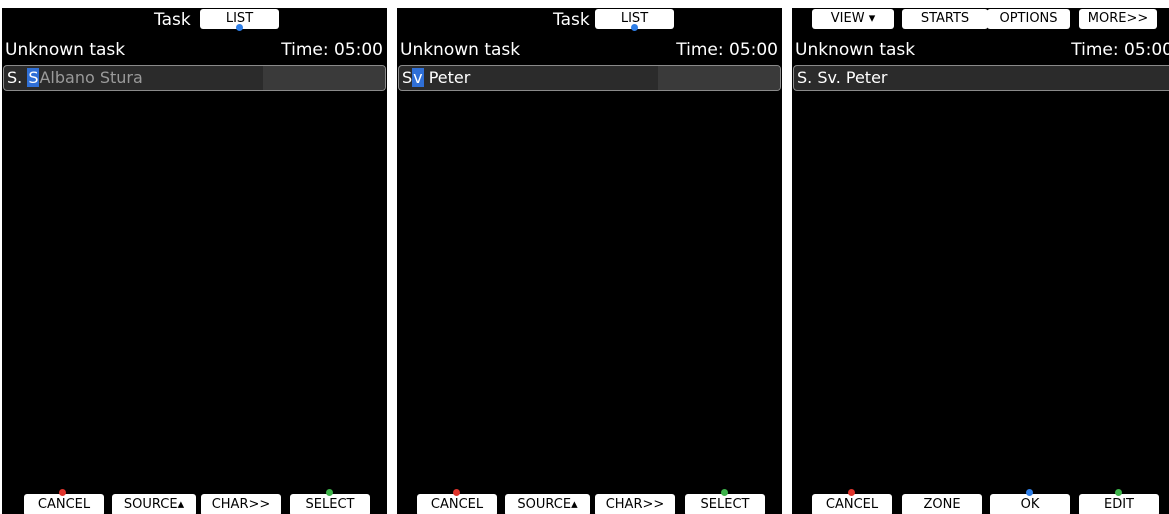  I want to click on edit-button: EDIT, so click(1119, 504).